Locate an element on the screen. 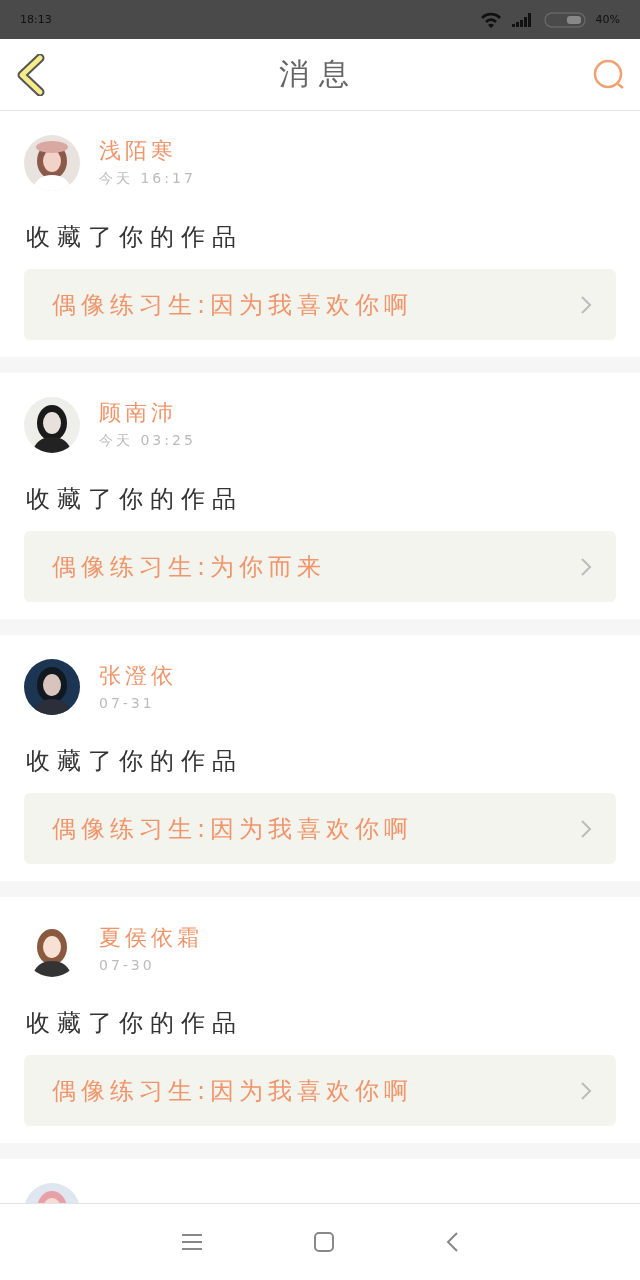 The width and height of the screenshot is (640, 1280). home-button is located at coordinates (324, 1242).